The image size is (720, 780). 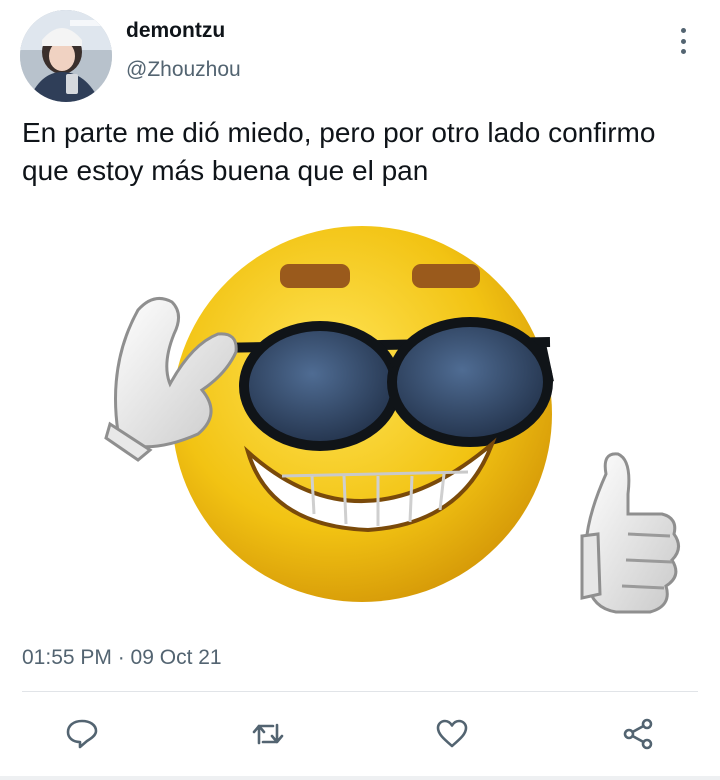 I want to click on share-icon, so click(x=638, y=734).